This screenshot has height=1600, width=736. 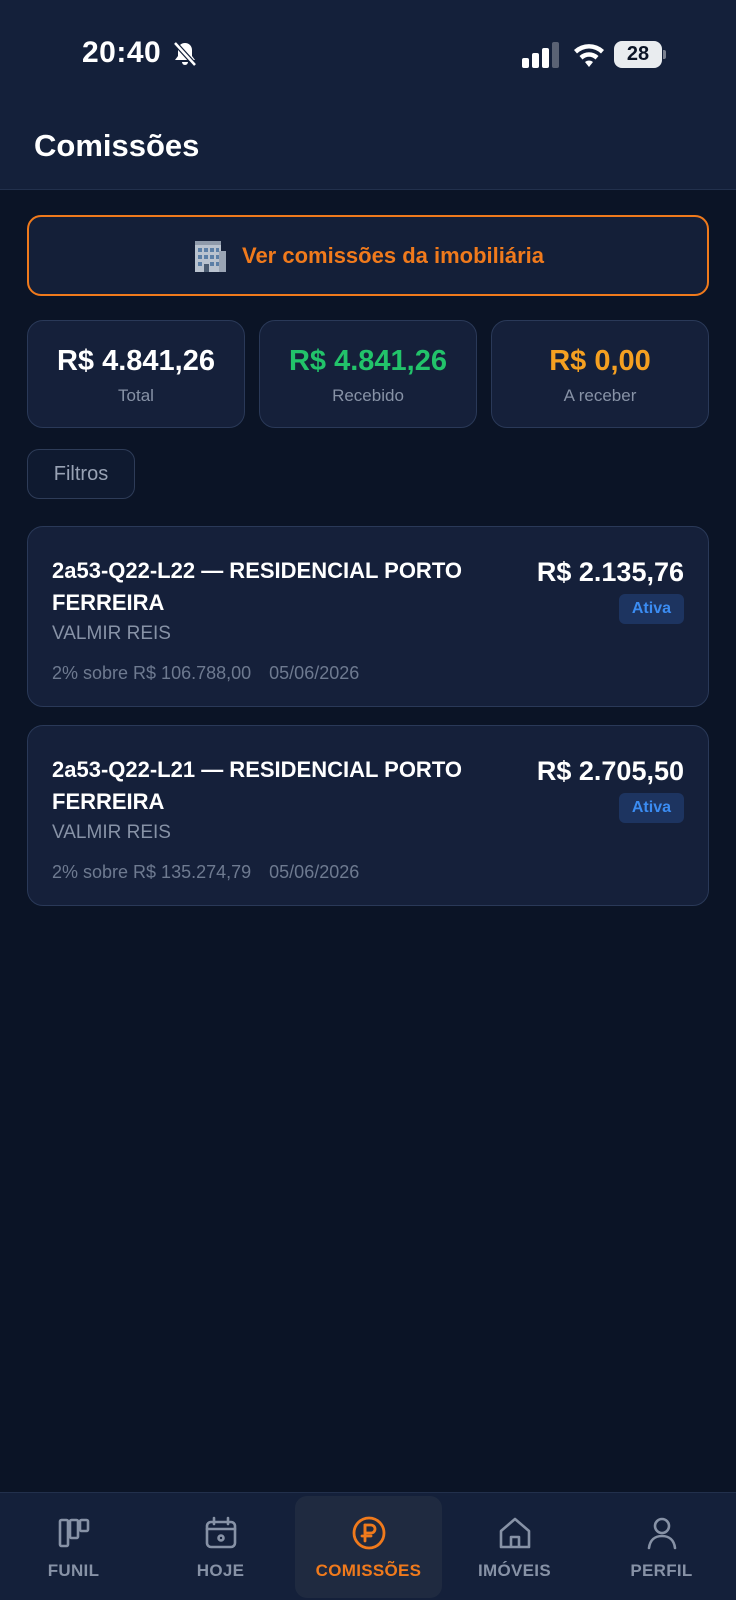 What do you see at coordinates (210, 256) in the screenshot?
I see `building-icon` at bounding box center [210, 256].